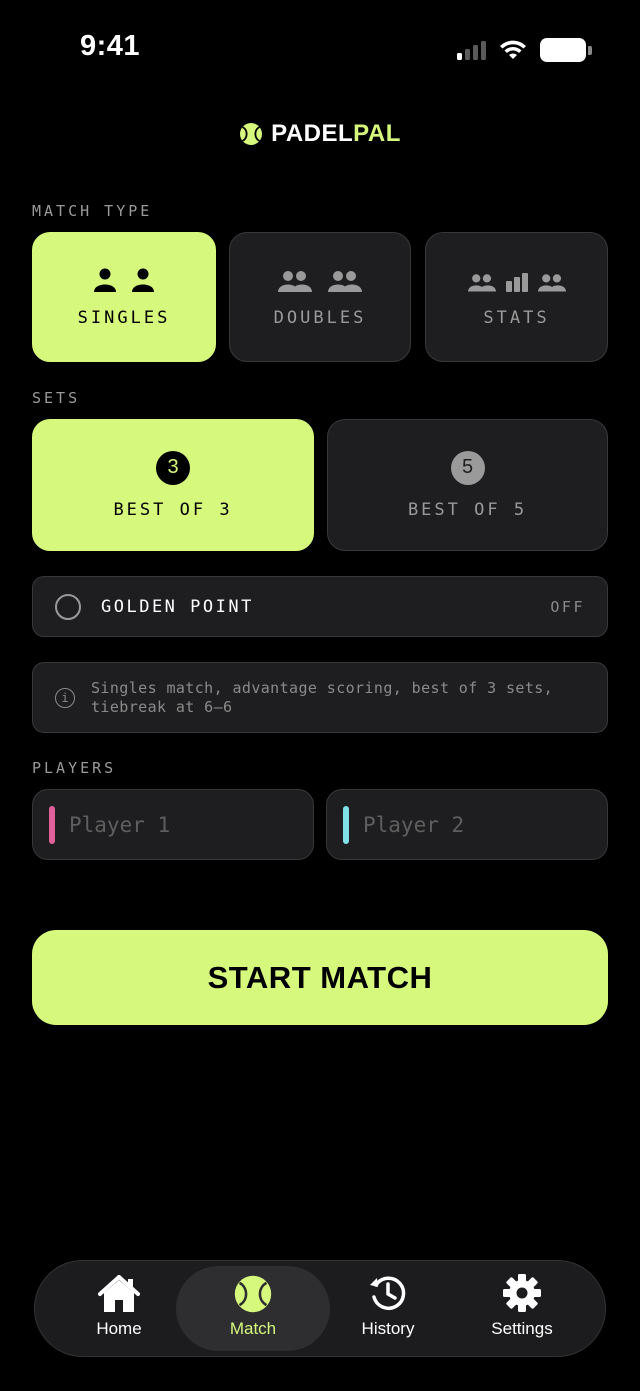 The height and width of the screenshot is (1391, 640). I want to click on golden-point-radio, so click(68, 606).